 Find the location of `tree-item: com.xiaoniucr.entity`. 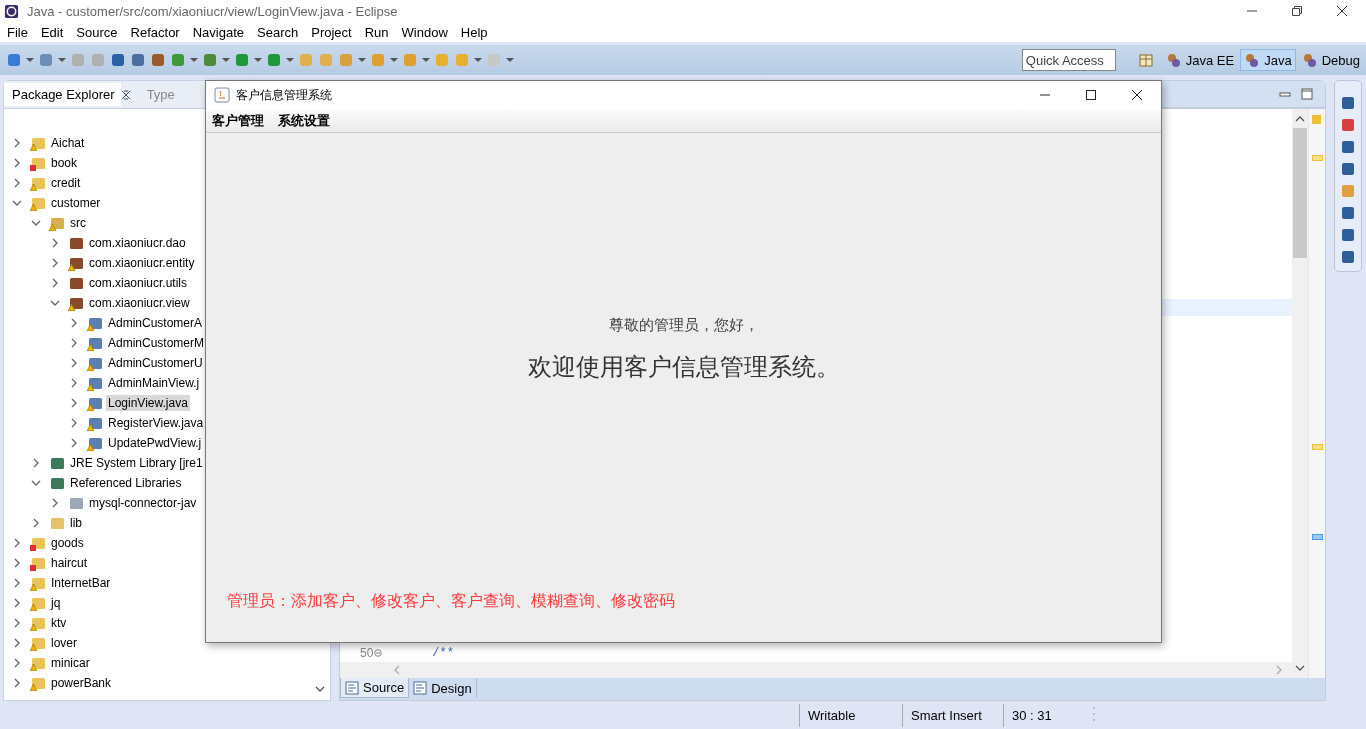

tree-item: com.xiaoniucr.entity is located at coordinates (142, 263).